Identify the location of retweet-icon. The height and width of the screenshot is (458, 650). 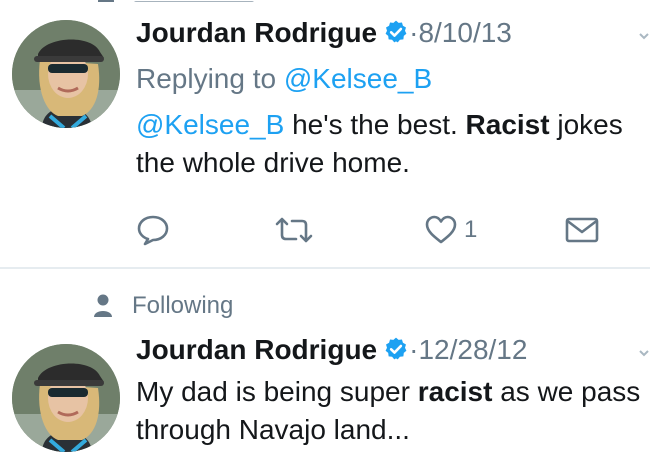
(294, 230).